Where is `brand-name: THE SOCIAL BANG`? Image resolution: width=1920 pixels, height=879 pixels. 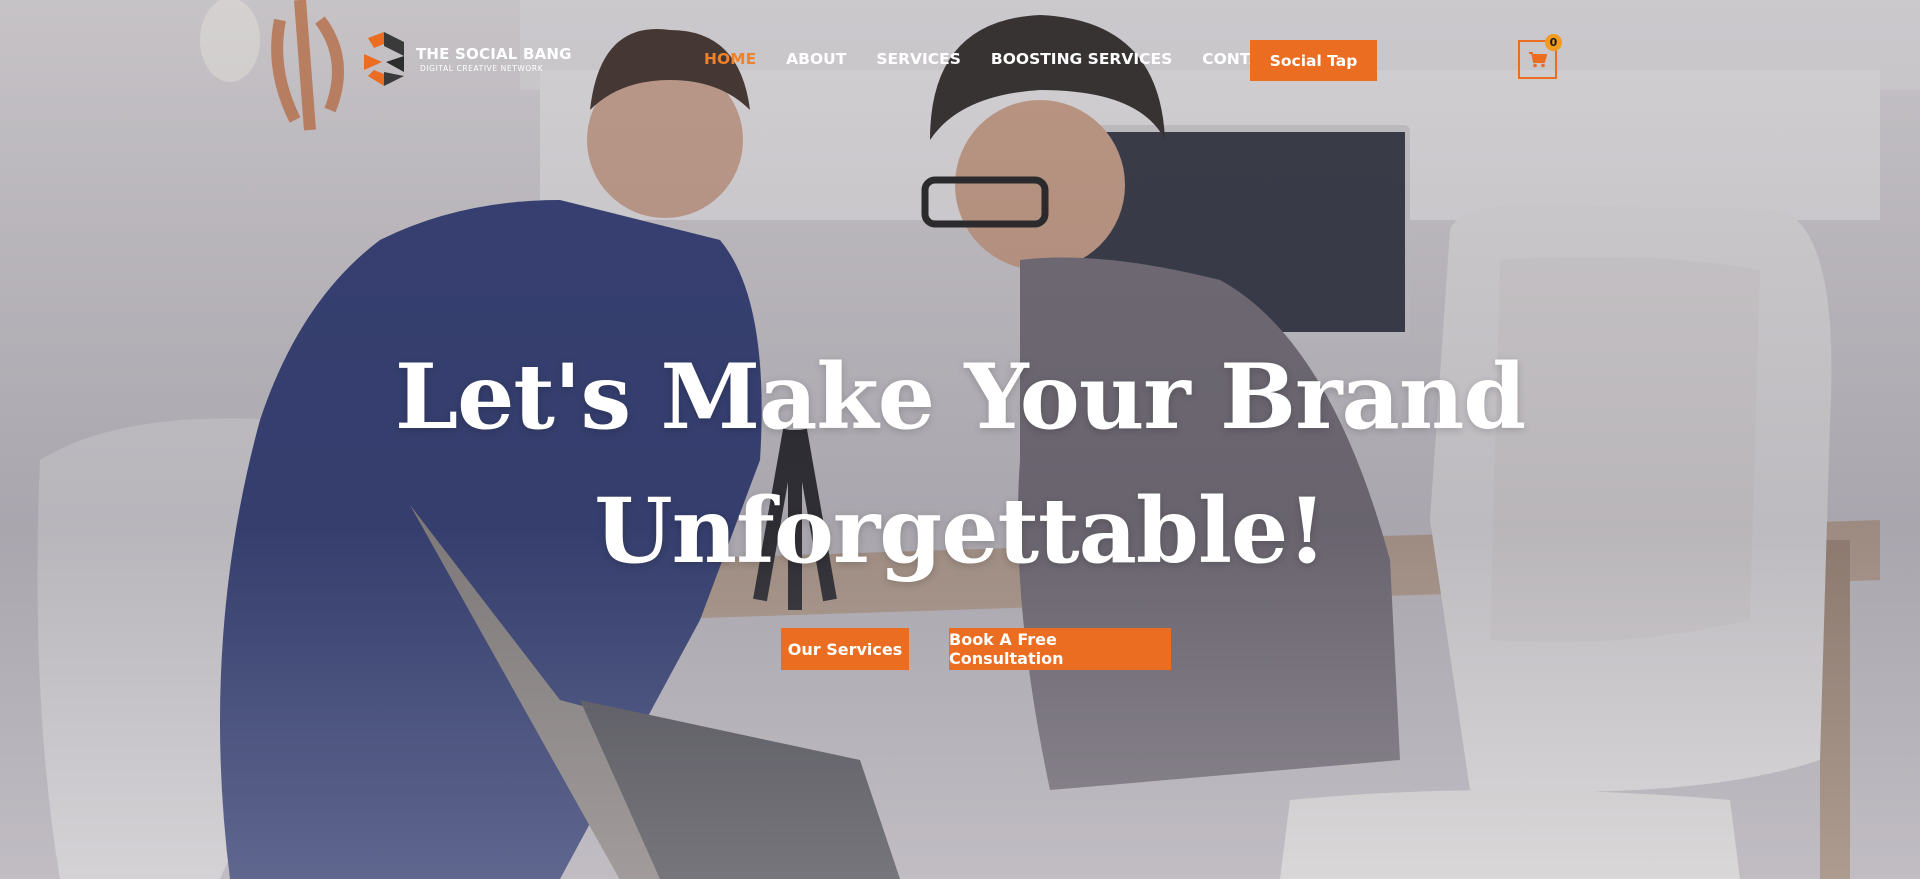 brand-name: THE SOCIAL BANG is located at coordinates (494, 54).